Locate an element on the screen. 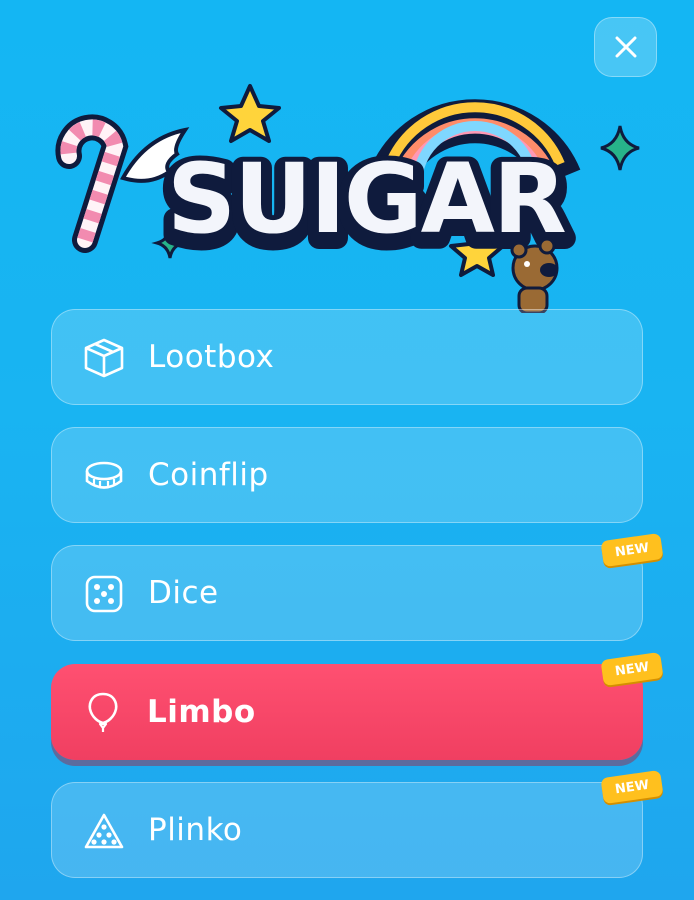 The height and width of the screenshot is (900, 694). balloon-icon is located at coordinates (103, 712).